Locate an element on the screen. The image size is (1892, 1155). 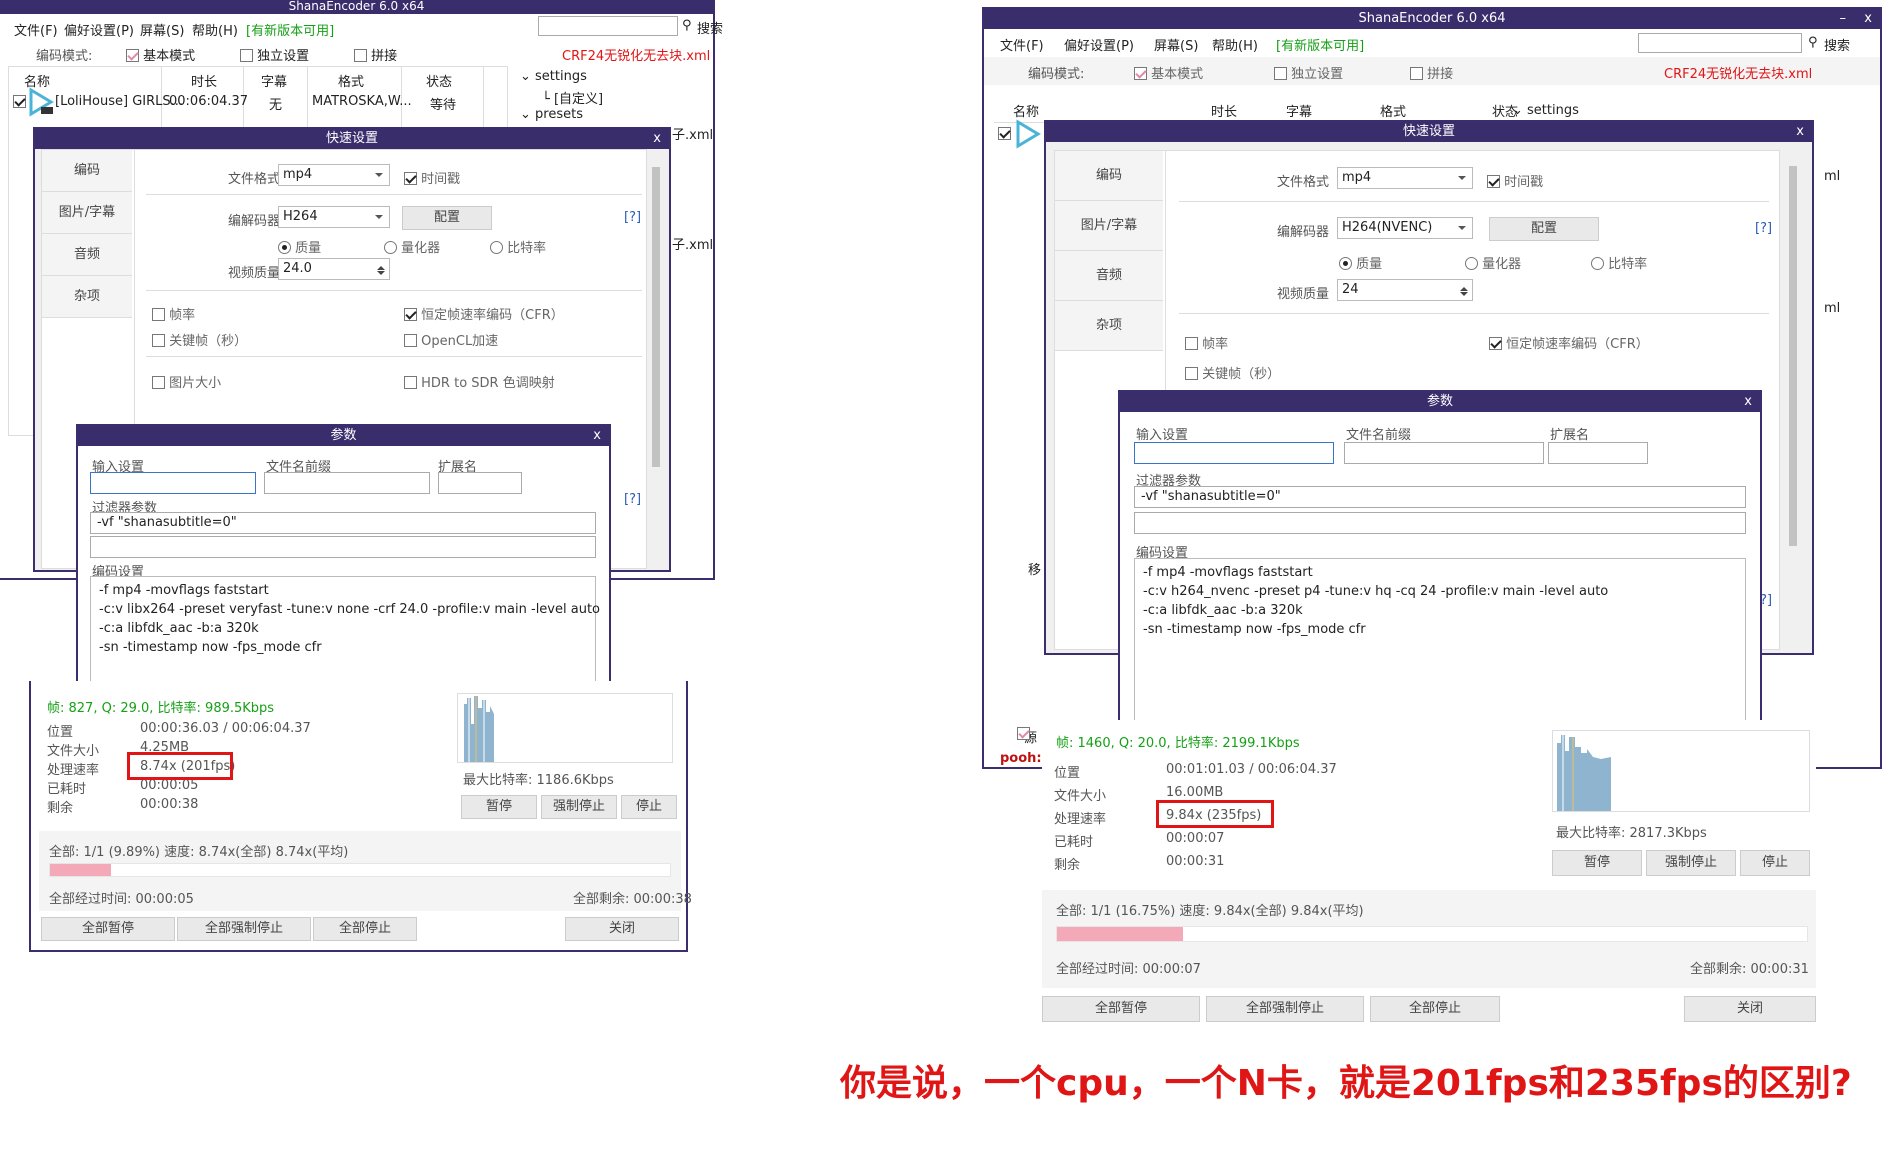
tree-custom: └ [自定义] is located at coordinates (572, 97).